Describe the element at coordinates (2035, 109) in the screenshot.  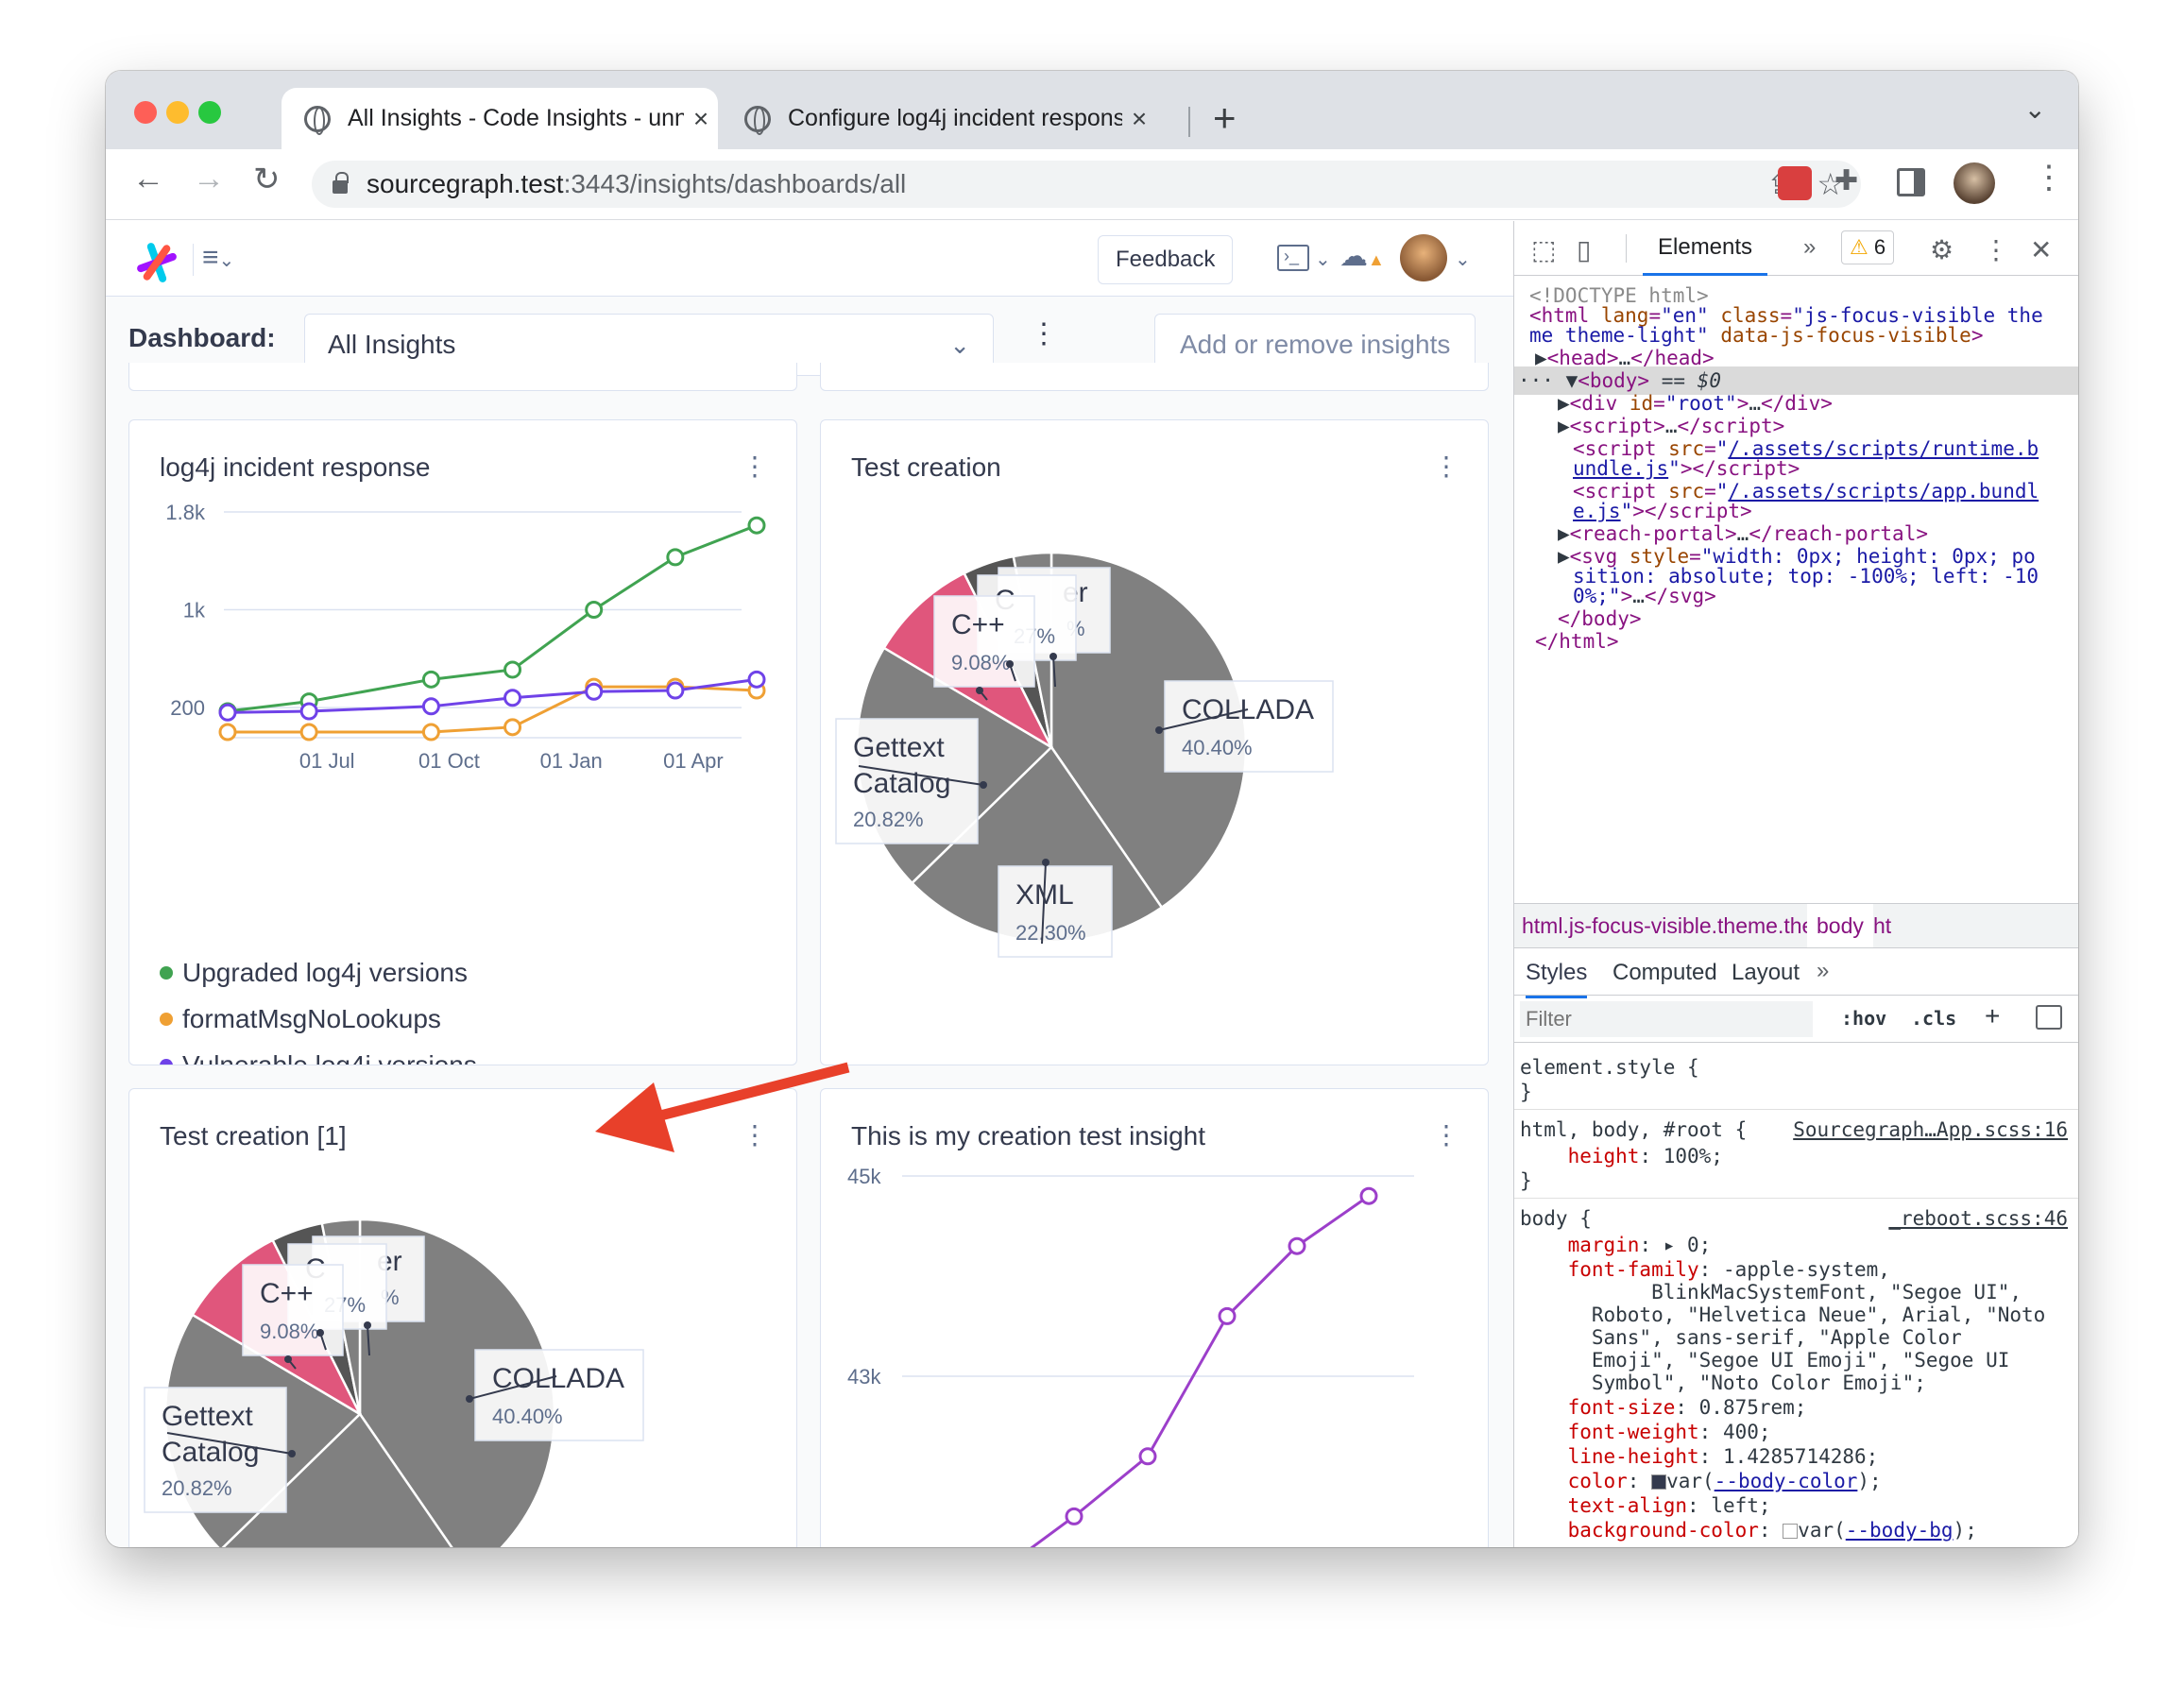
I see `tab-search-chevron-icon: ⌄` at that location.